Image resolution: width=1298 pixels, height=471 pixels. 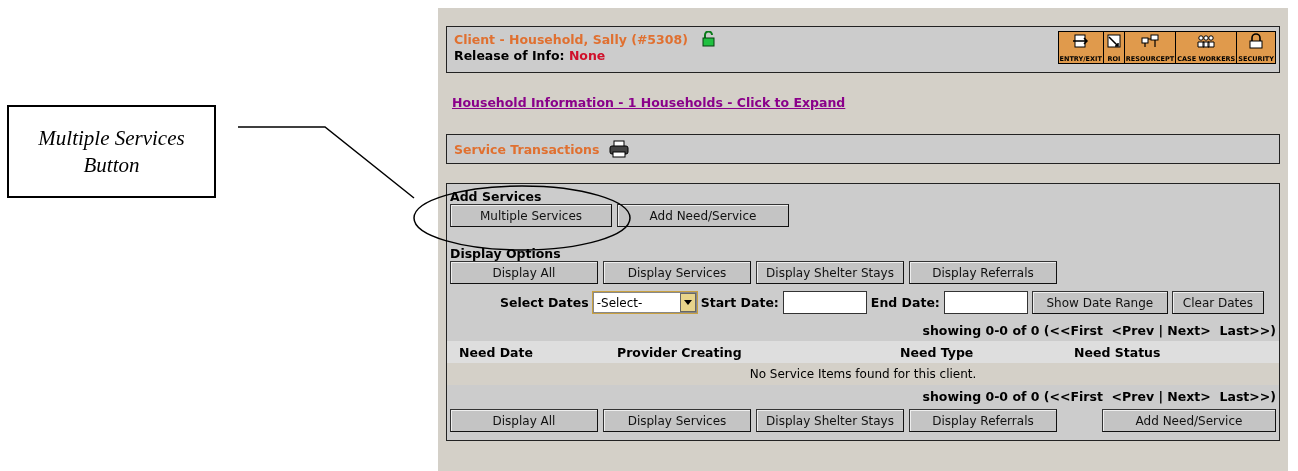 I want to click on padlock-icon, so click(x=708, y=39).